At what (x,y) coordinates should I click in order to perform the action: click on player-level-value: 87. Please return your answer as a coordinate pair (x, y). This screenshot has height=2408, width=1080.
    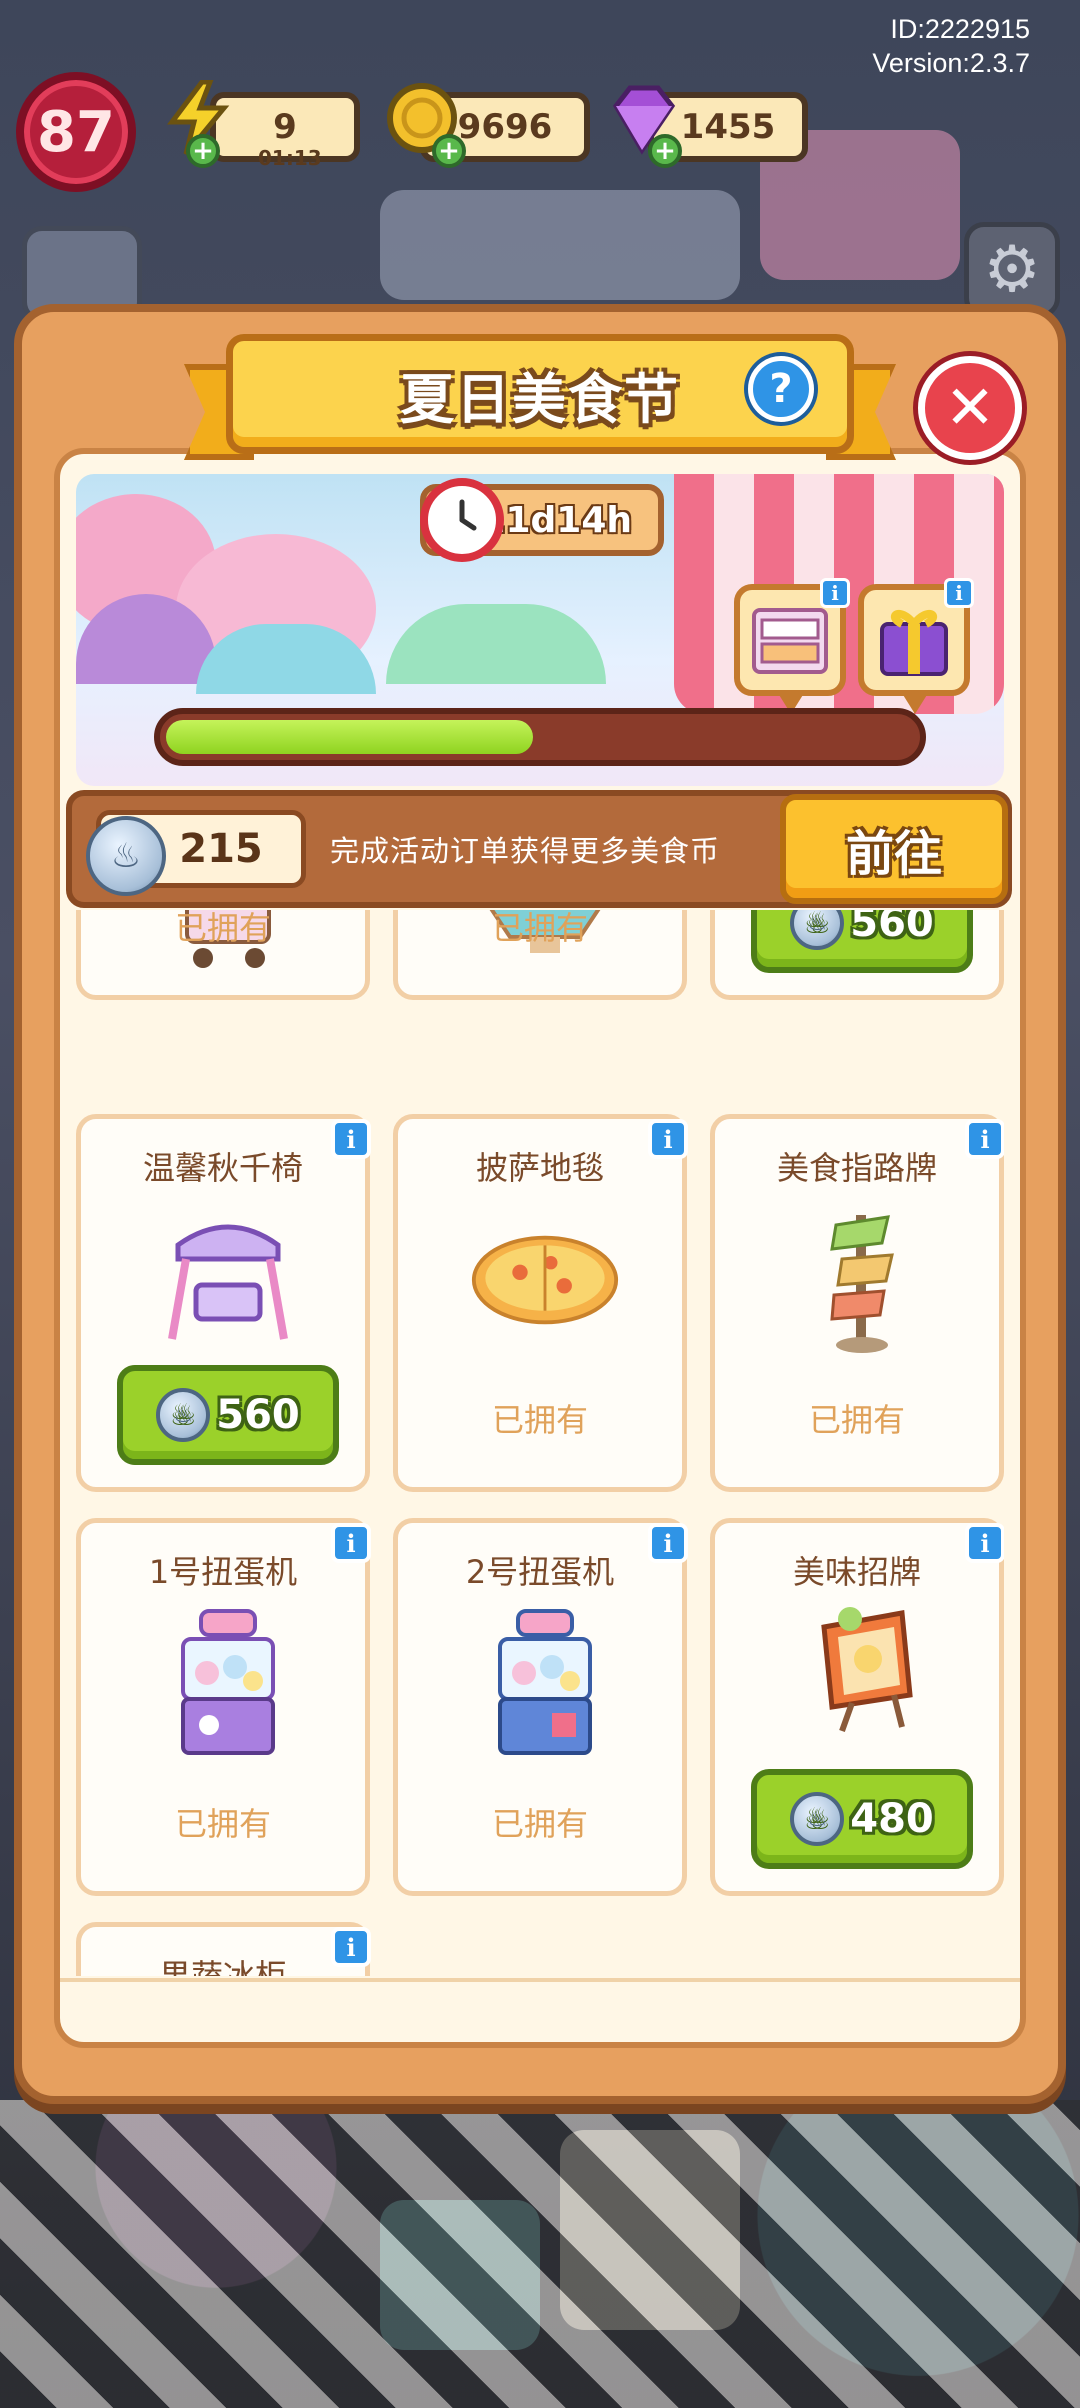
    Looking at the image, I should click on (76, 132).